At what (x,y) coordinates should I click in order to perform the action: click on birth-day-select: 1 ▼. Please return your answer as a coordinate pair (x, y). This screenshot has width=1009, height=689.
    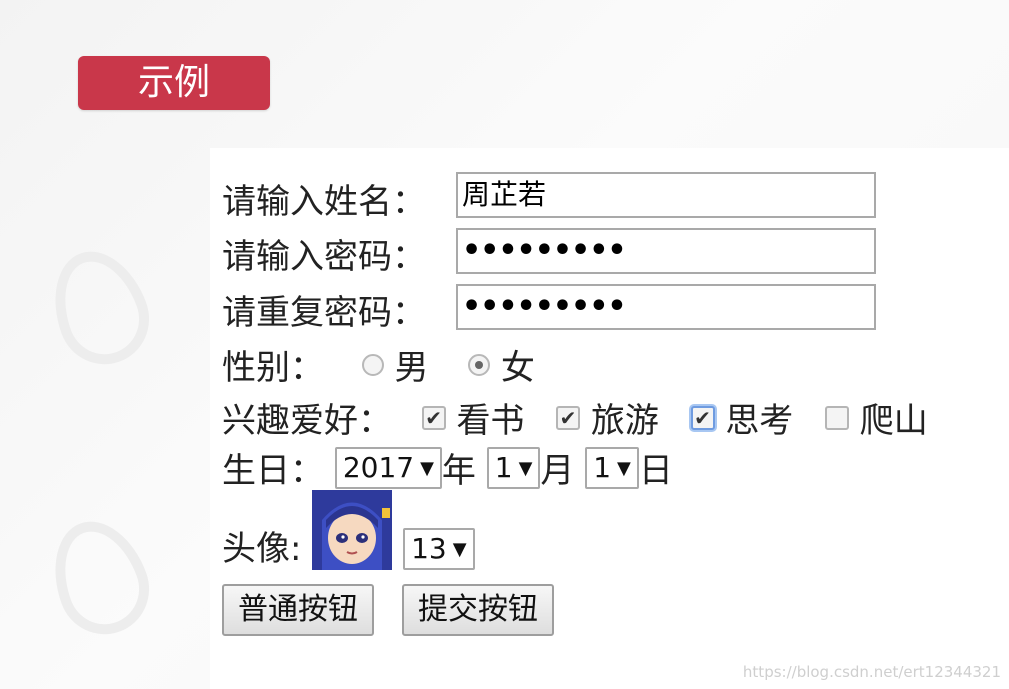
    Looking at the image, I should click on (612, 467).